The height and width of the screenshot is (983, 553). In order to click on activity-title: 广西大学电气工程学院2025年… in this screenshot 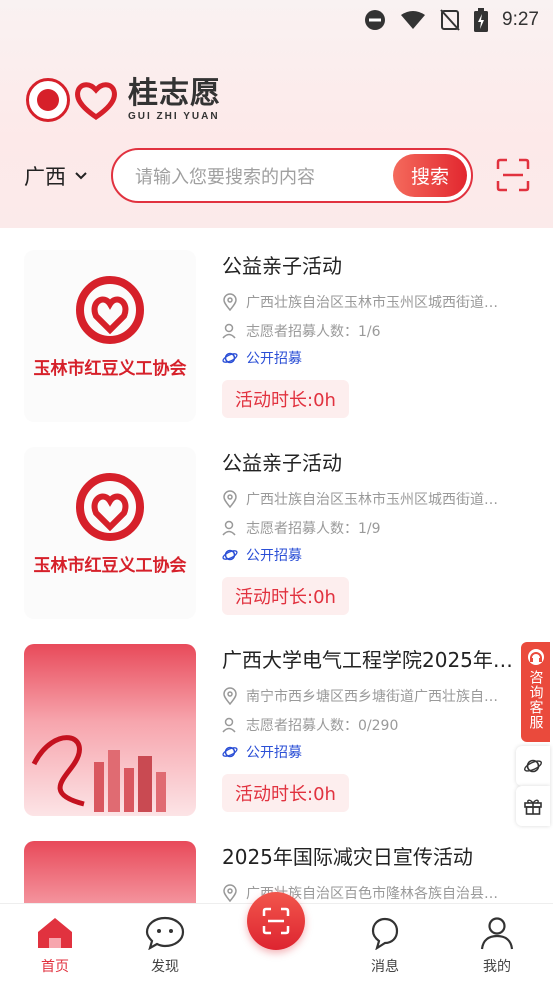, I will do `click(367, 660)`.